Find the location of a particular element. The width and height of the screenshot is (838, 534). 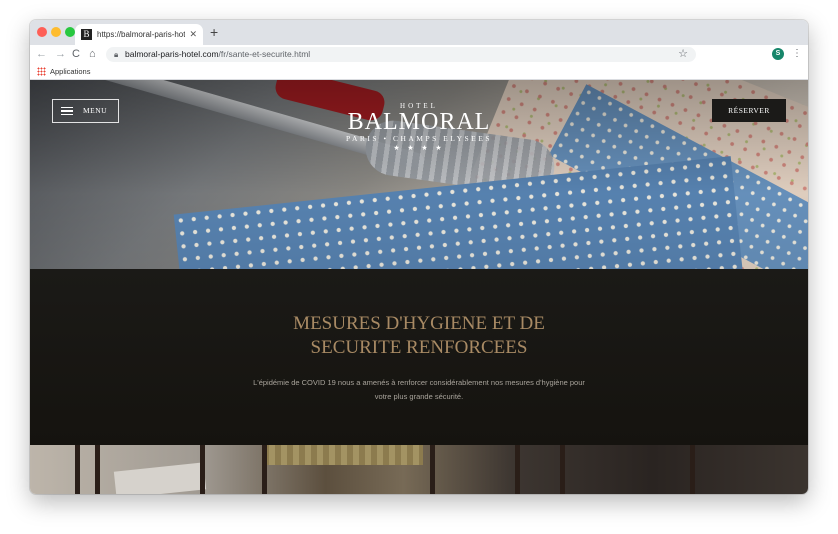

more-menu-icon: ⋮ is located at coordinates (797, 54).